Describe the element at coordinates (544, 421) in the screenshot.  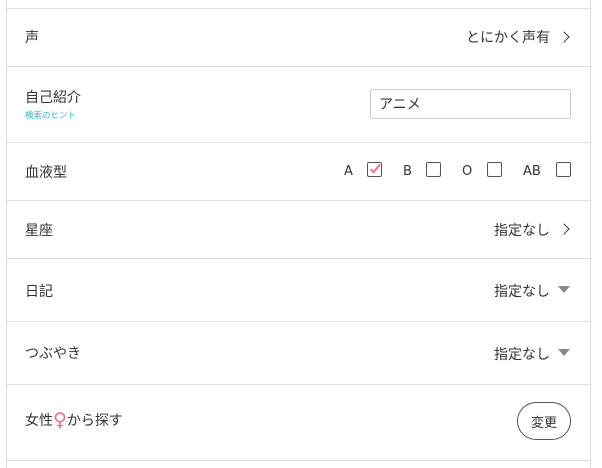
I see `change-gender-button: 変更` at that location.